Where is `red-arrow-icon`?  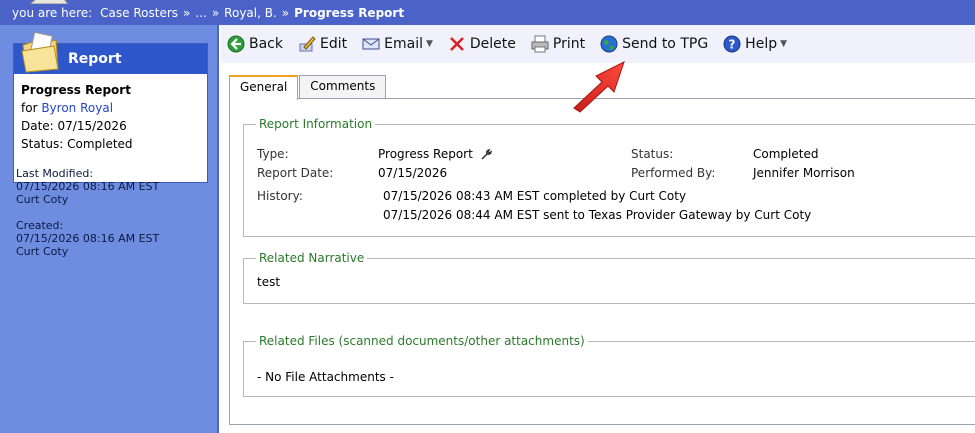
red-arrow-icon is located at coordinates (599, 87).